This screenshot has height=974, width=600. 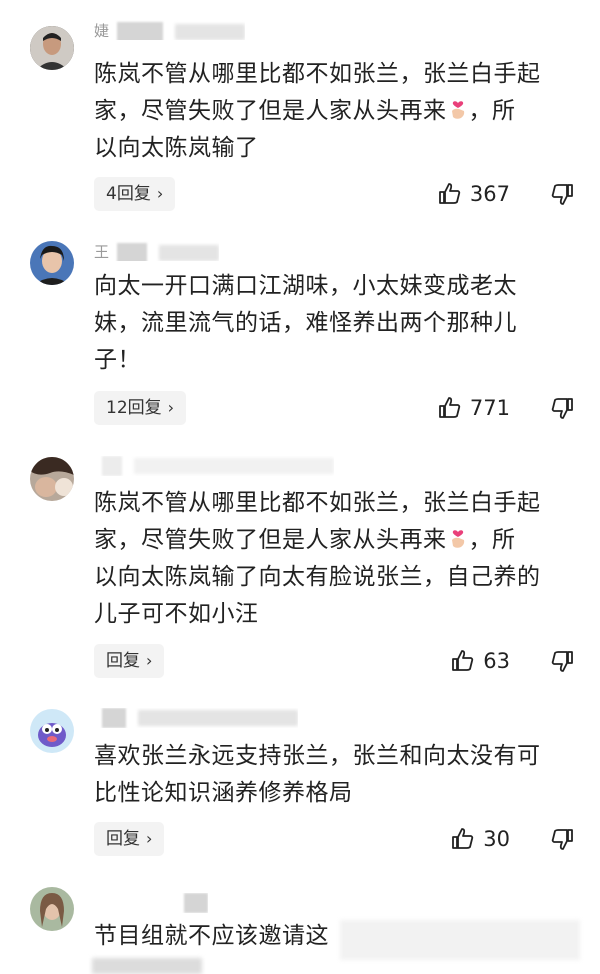 I want to click on like-count: 771, so click(x=489, y=408).